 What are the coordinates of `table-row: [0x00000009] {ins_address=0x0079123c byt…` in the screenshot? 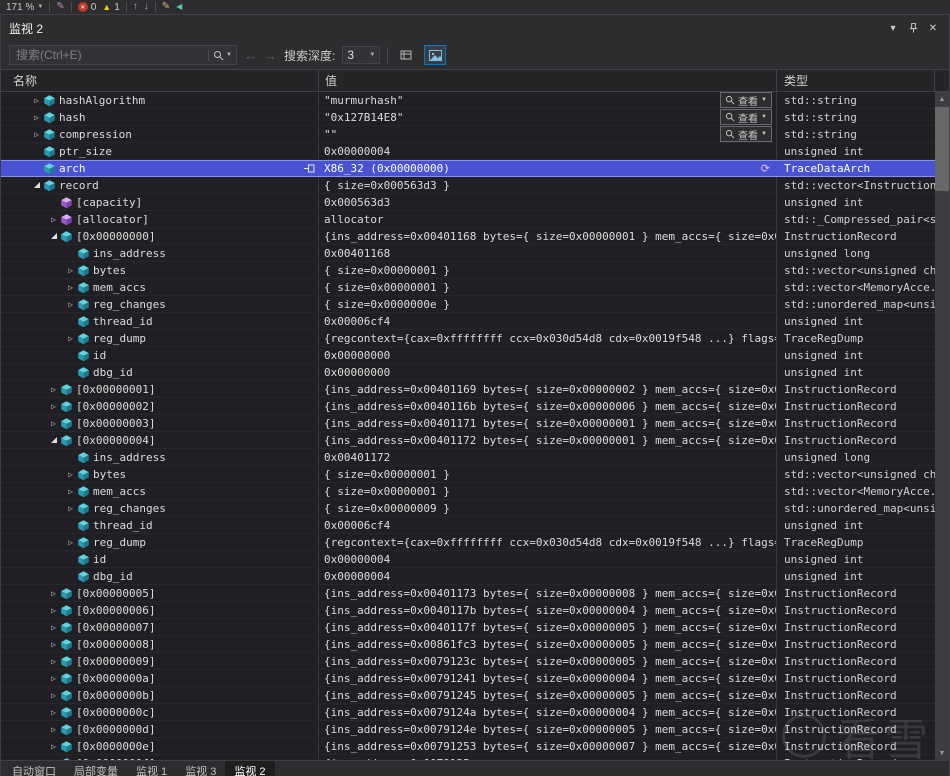 It's located at (468, 661).